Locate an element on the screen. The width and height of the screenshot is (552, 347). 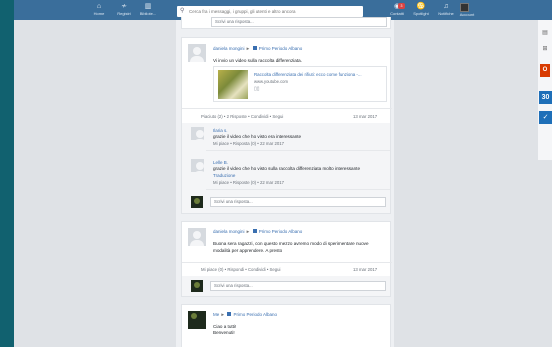
post-3-line-2: Benvenuti! is located at coordinates (224, 332).